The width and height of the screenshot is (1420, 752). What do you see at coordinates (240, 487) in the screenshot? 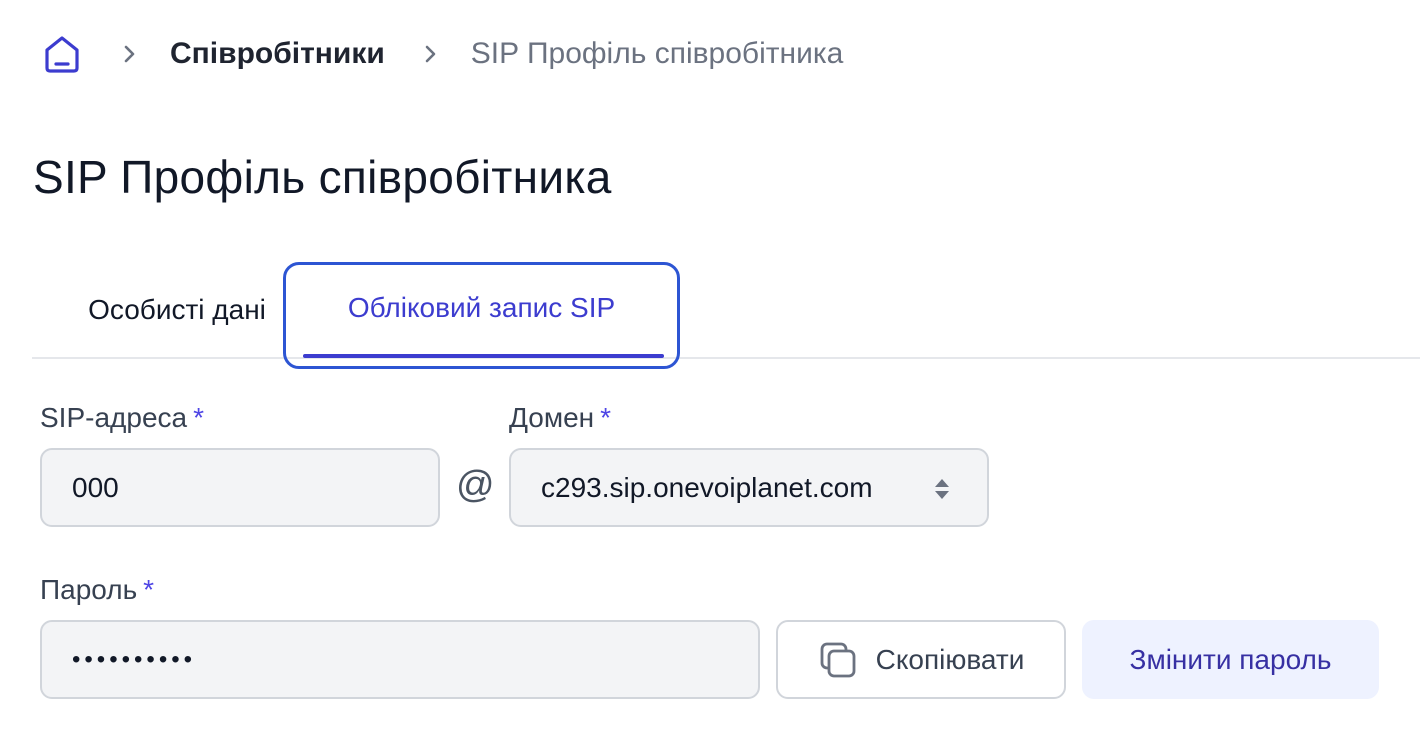
I see `sip-address-input: 000` at bounding box center [240, 487].